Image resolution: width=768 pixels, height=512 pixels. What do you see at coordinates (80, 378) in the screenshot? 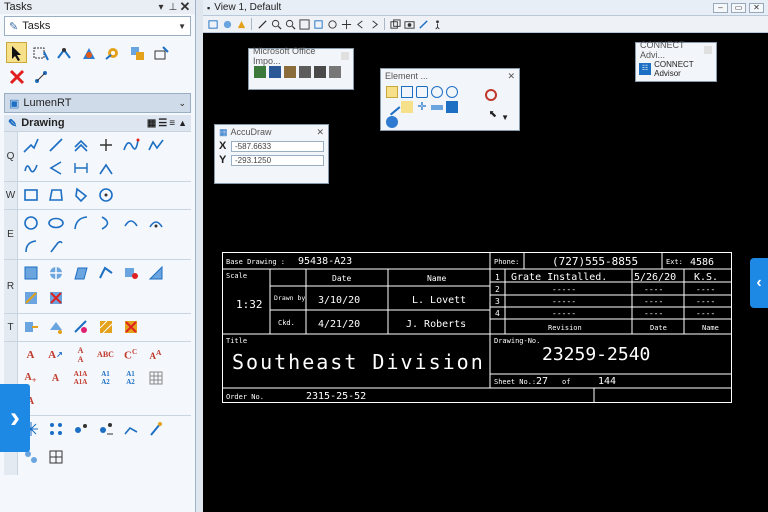
I see `text-field-icon: A1A A1A` at bounding box center [80, 378].